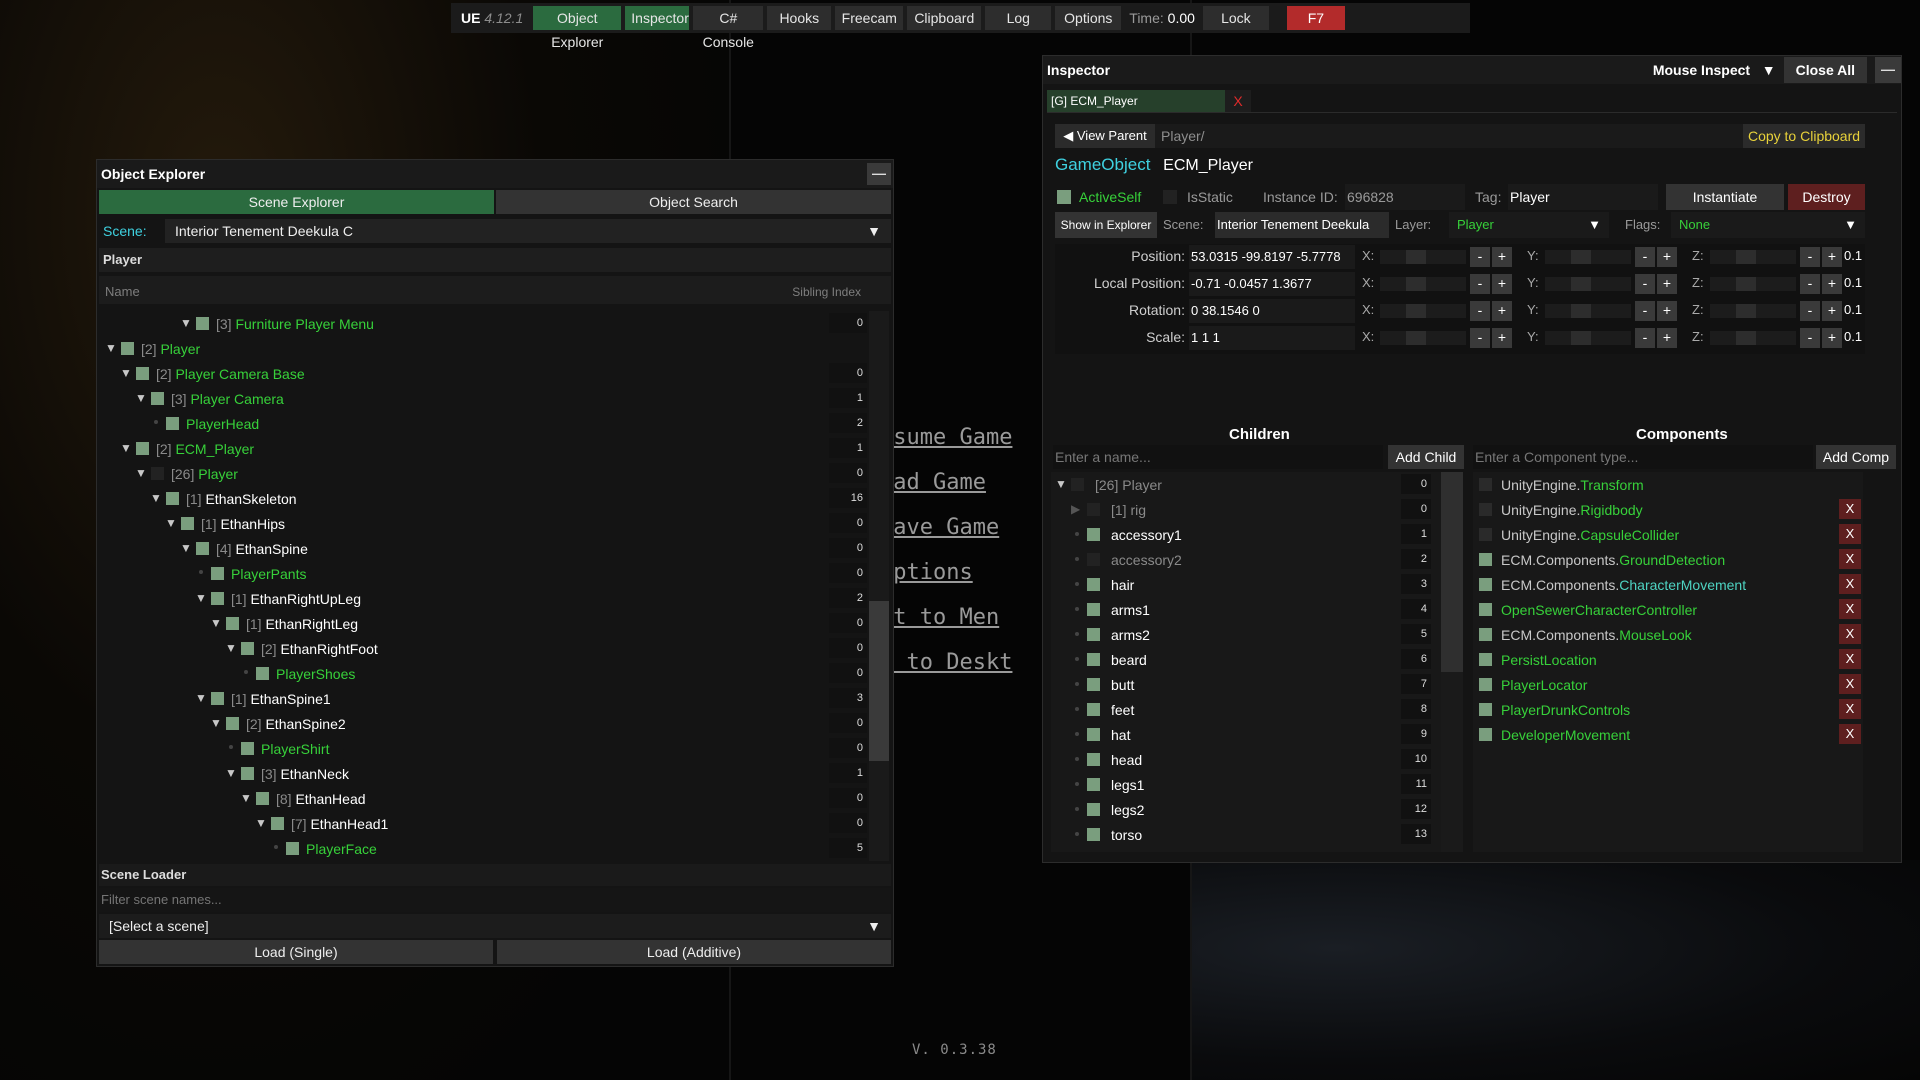 The image size is (1920, 1080). What do you see at coordinates (1235, 18) in the screenshot?
I see `lock-button: Lock` at bounding box center [1235, 18].